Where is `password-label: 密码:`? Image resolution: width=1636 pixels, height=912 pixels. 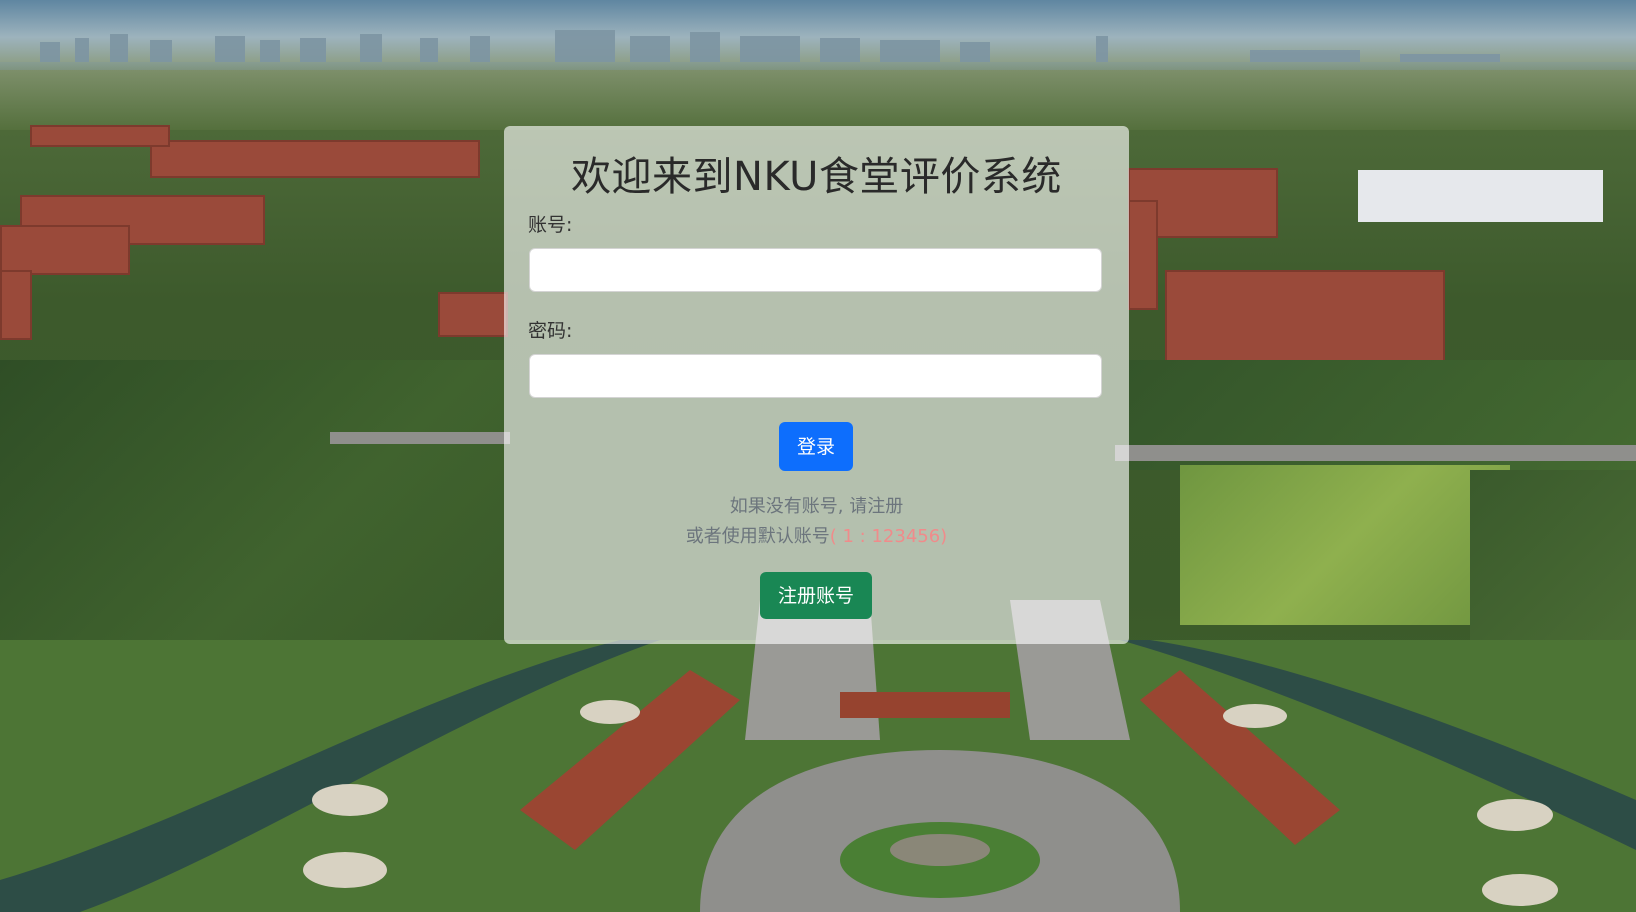 password-label: 密码: is located at coordinates (550, 331).